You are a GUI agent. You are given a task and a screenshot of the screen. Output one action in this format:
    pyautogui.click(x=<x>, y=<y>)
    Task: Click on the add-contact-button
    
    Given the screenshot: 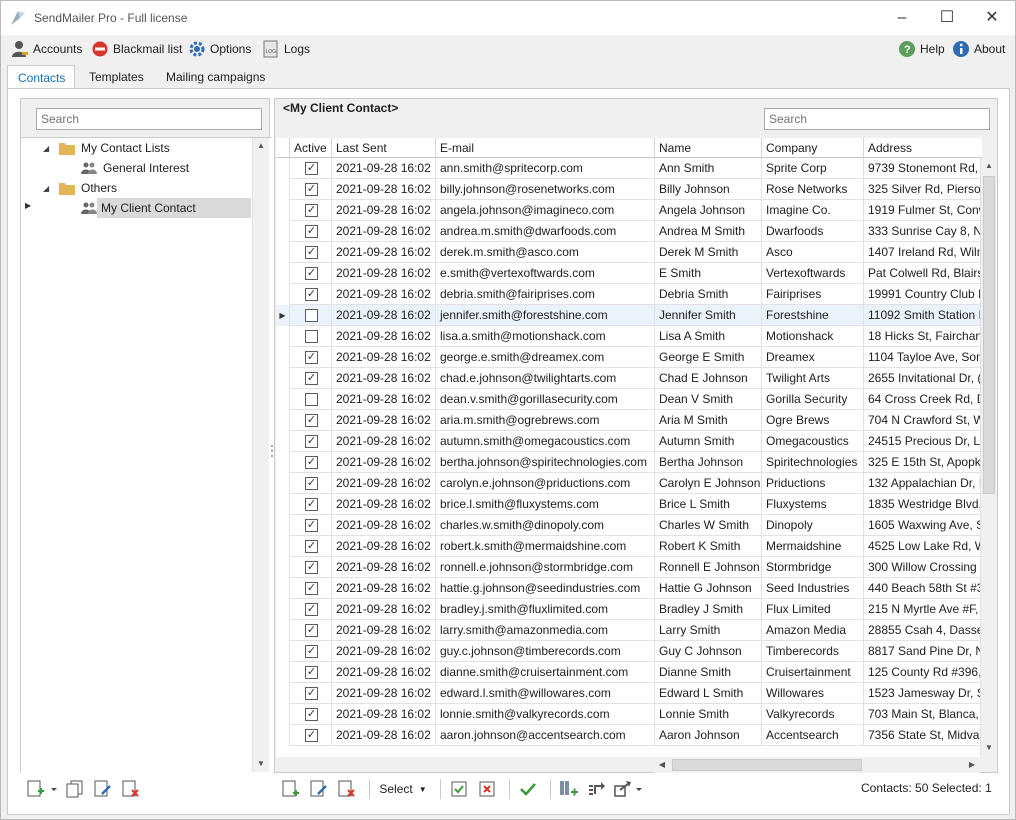 What is the action you would take?
    pyautogui.click(x=291, y=789)
    